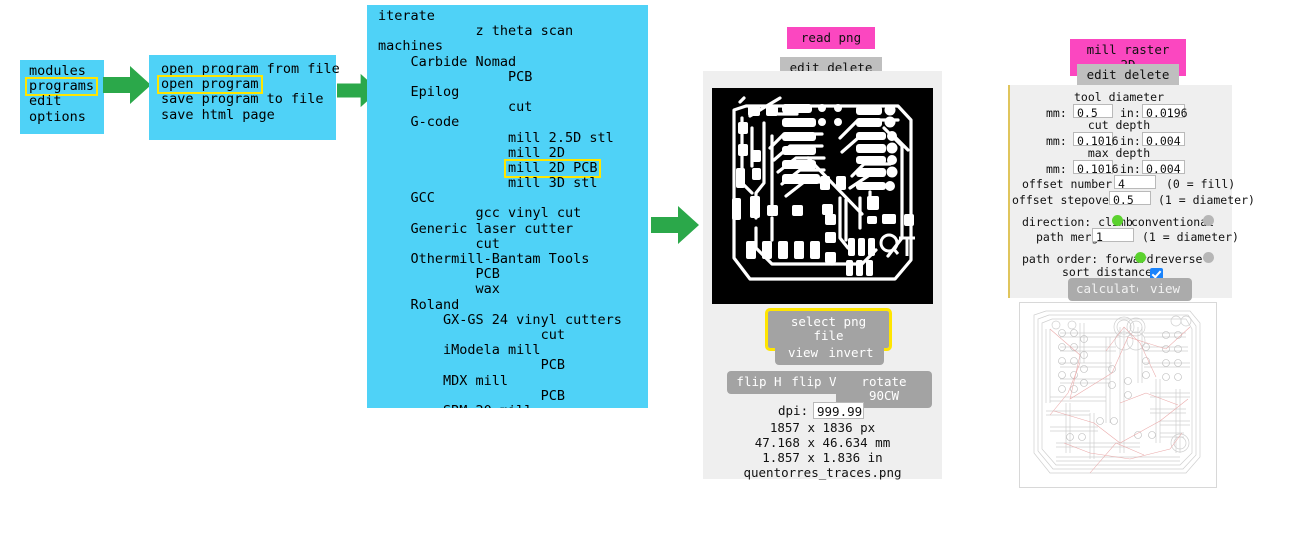  I want to click on menu-item: open program from file, so click(250, 69).